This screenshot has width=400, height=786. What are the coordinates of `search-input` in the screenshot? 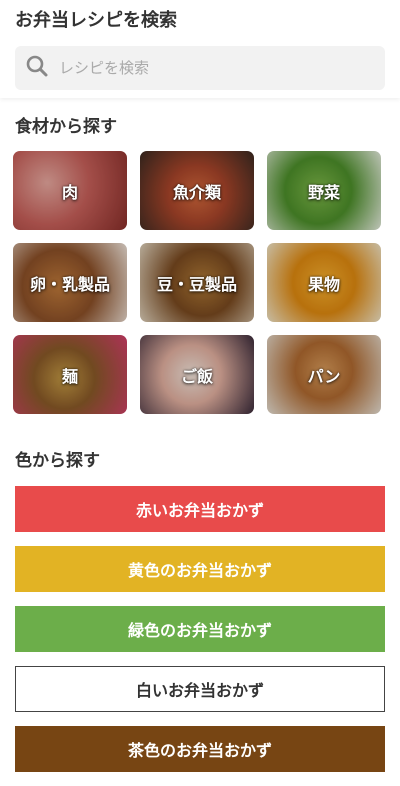 It's located at (209, 68).